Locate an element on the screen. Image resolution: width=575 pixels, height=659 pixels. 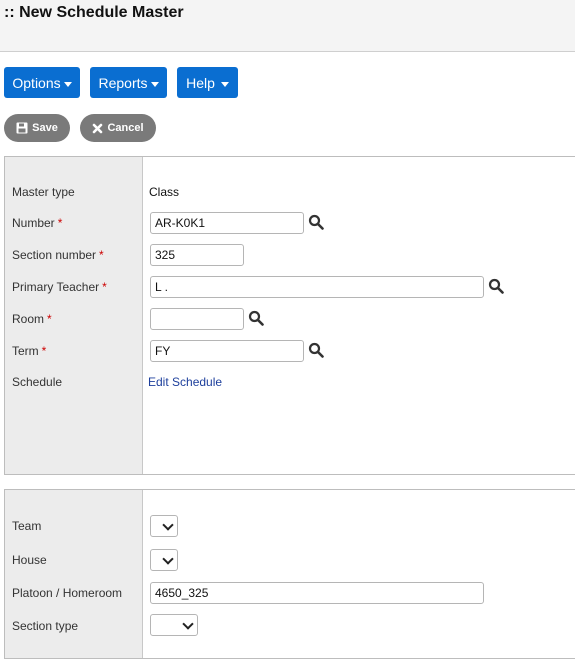
number-label-text: Number is located at coordinates (33, 223).